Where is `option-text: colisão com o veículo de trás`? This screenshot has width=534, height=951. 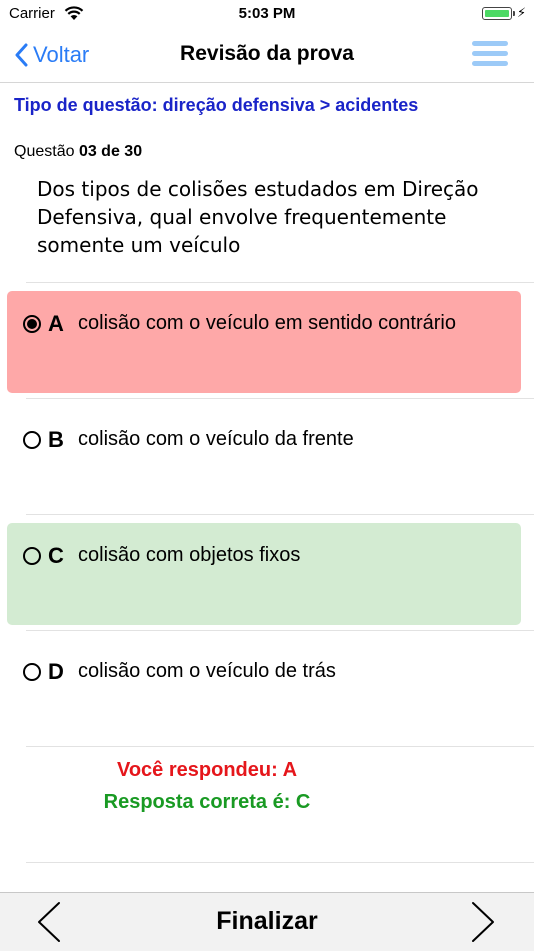
option-text: colisão com o veículo de trás is located at coordinates (207, 671).